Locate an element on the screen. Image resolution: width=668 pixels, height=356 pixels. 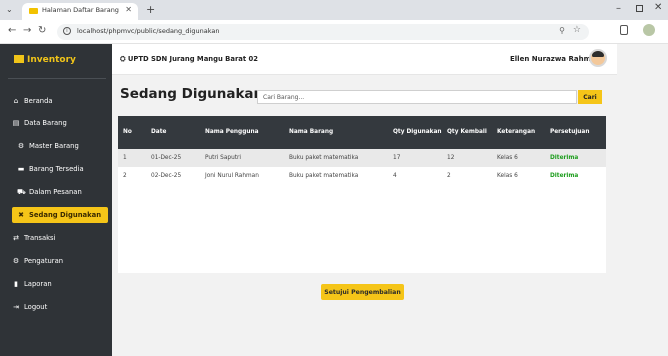
sidebar-divider is located at coordinates (57, 78).